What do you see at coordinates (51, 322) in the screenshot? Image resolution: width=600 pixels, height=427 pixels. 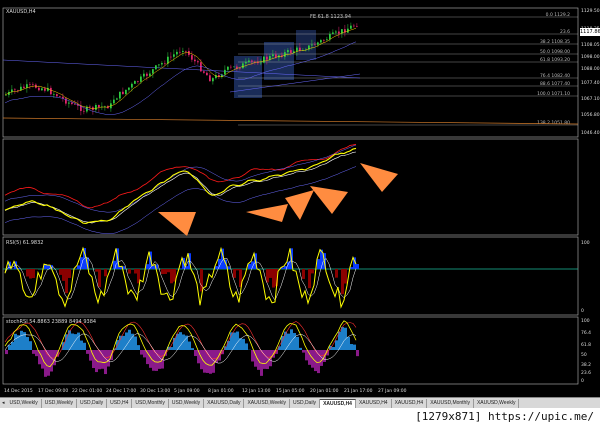 I see `stoch-title: stochRSI 54.8863 23889 8494 9384` at bounding box center [51, 322].